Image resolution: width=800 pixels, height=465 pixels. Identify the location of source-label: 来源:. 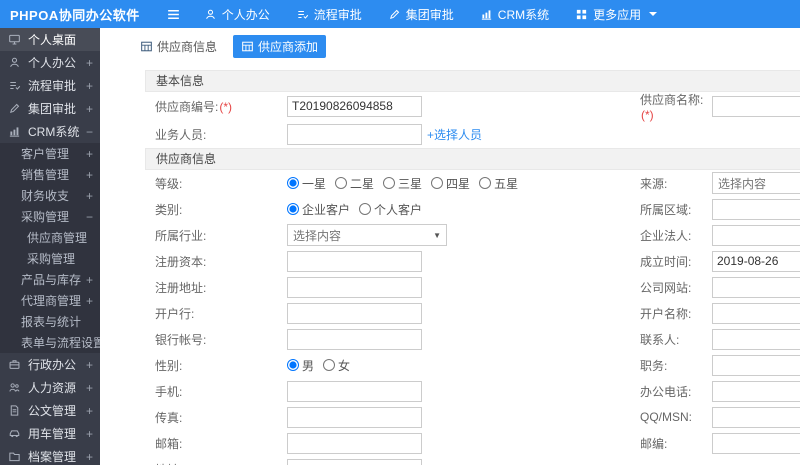
(654, 183).